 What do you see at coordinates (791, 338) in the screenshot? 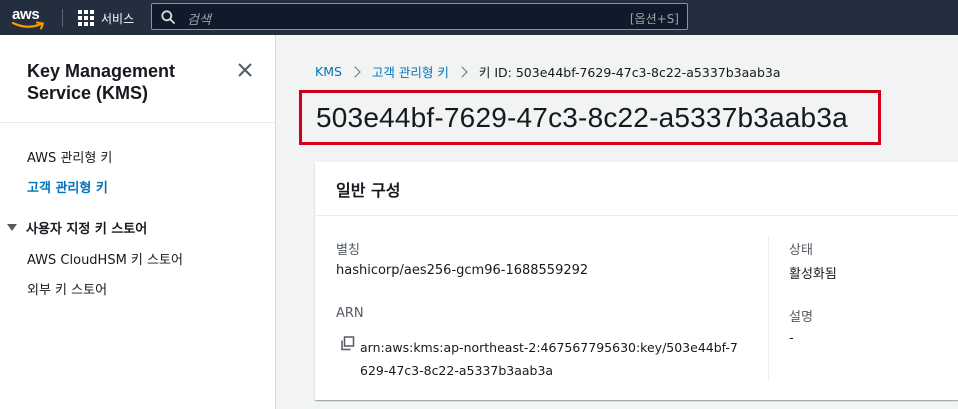
I see `description-value: -` at bounding box center [791, 338].